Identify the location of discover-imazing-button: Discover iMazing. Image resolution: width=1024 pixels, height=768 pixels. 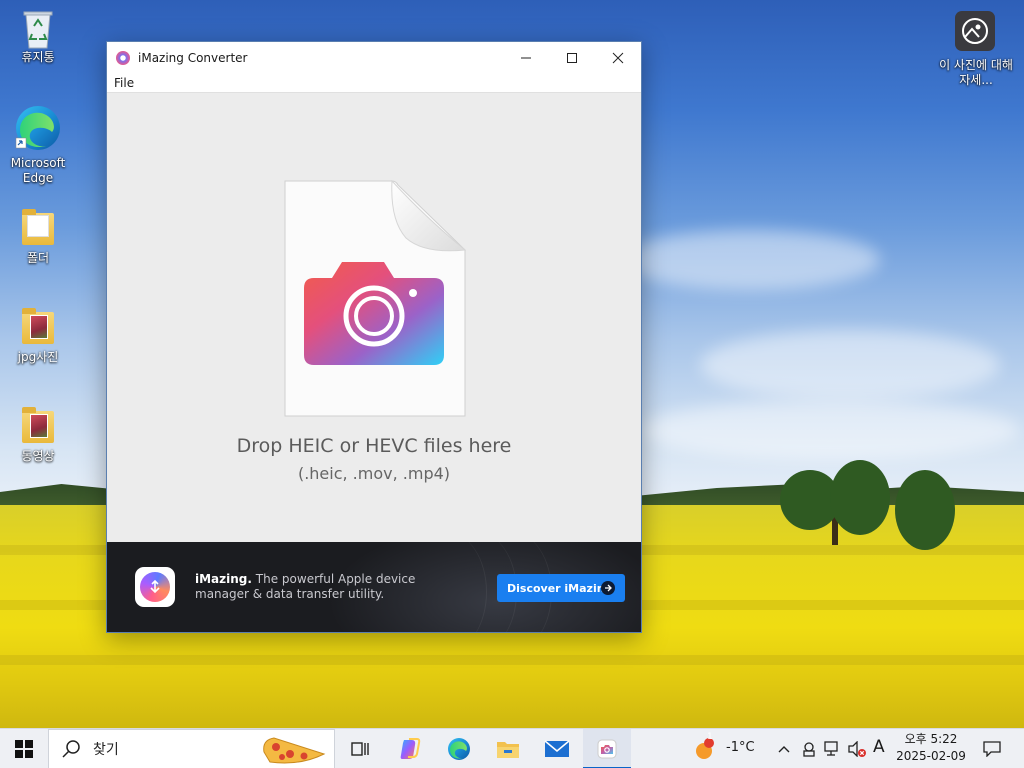
(561, 588).